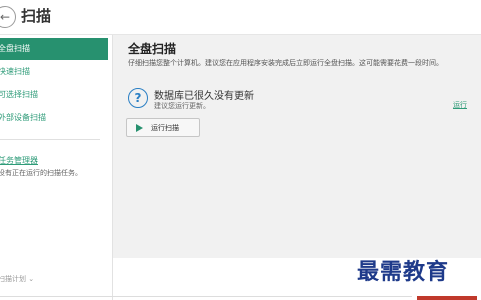  What do you see at coordinates (50, 139) in the screenshot?
I see `sidebar-divider` at bounding box center [50, 139].